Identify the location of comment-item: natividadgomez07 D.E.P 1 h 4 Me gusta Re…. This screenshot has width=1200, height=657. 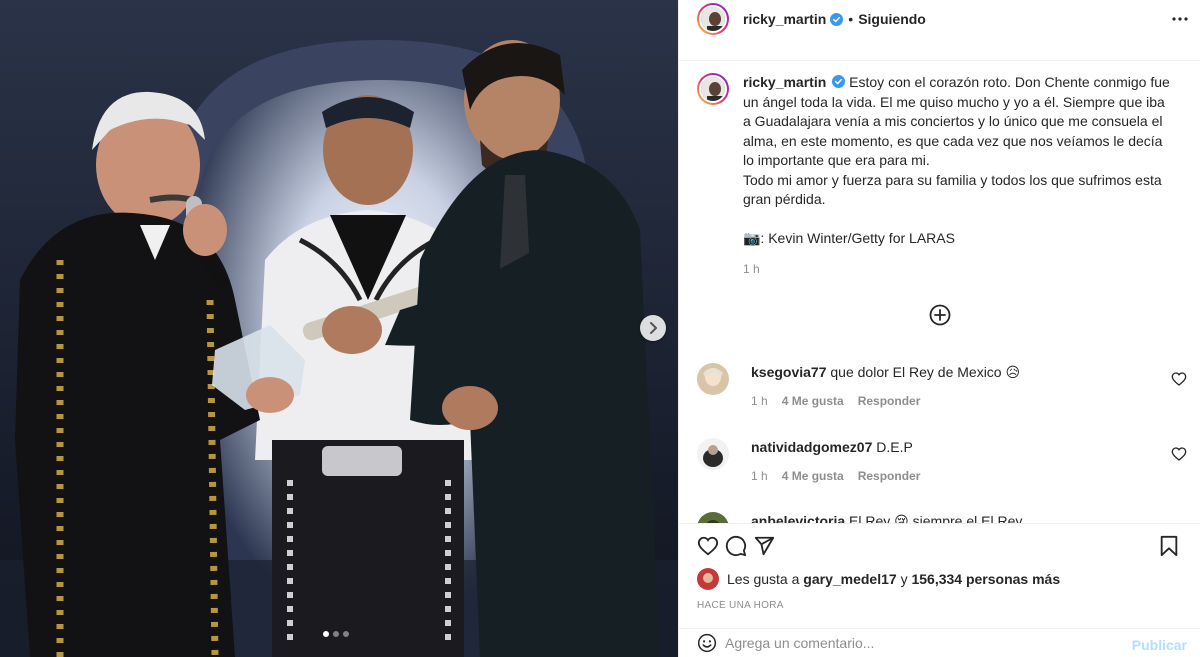
(942, 460).